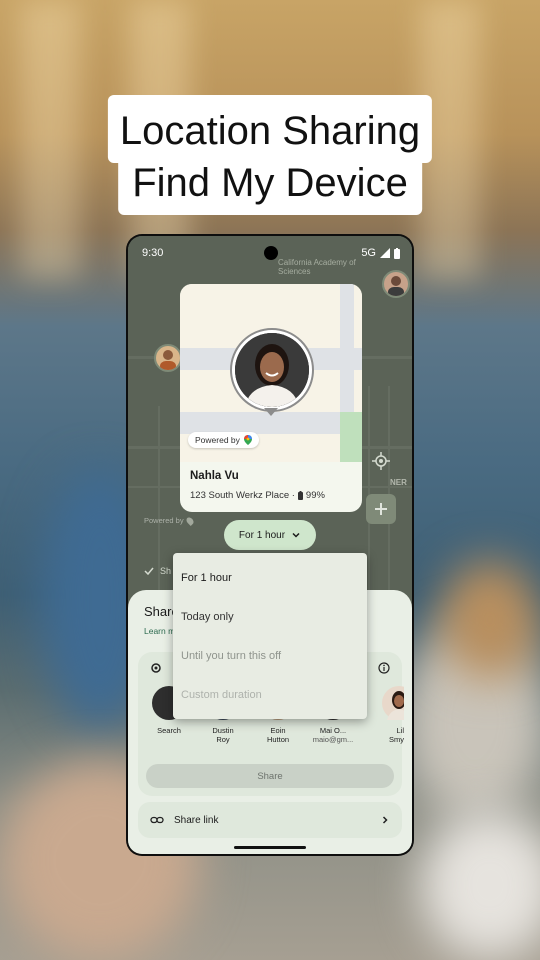 This screenshot has height=960, width=540. I want to click on title-line-1: Location Sharing, so click(270, 129).